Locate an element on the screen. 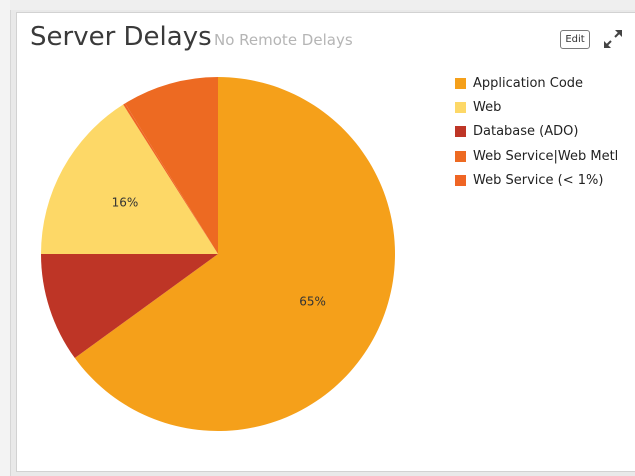  left-panel-edge is located at coordinates (5, 238).